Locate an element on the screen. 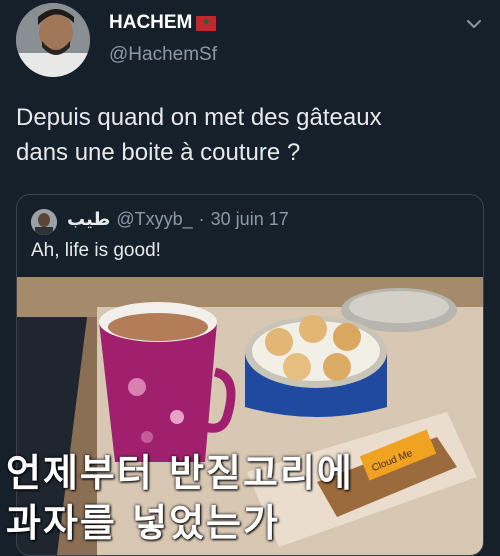  author-avatar is located at coordinates (53, 40).